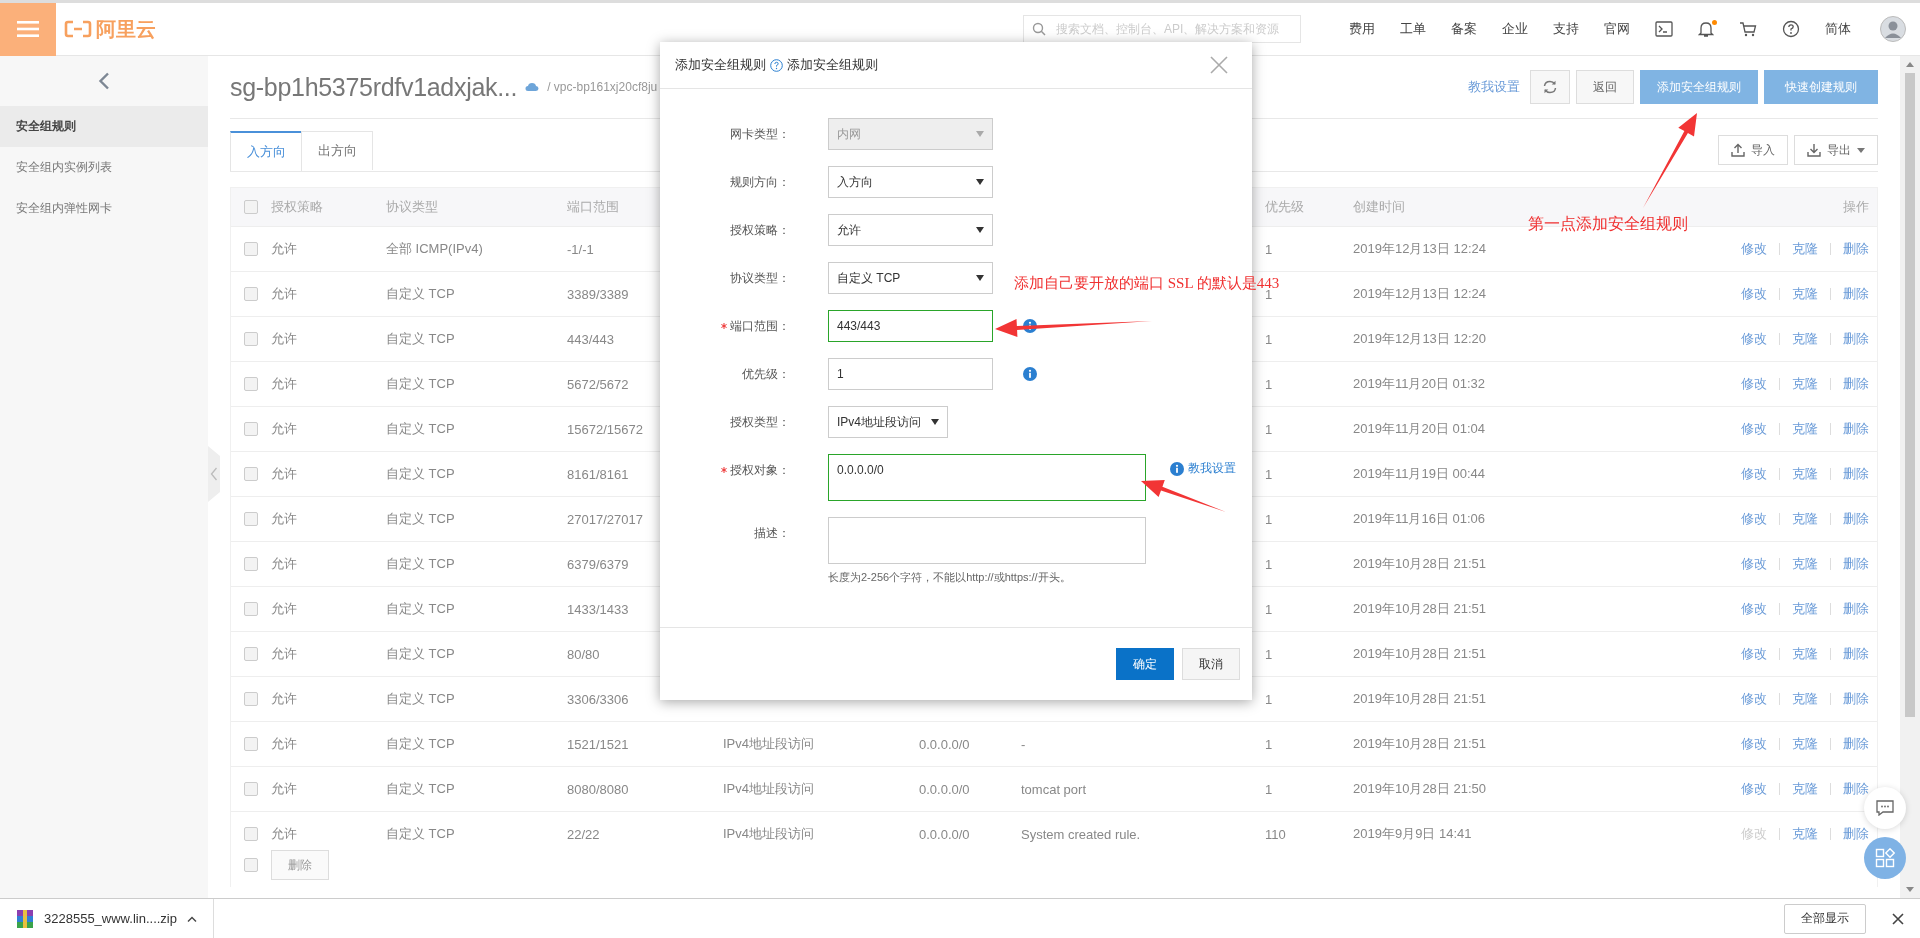 The height and width of the screenshot is (938, 1920). What do you see at coordinates (1706, 29) in the screenshot?
I see `bell-icon` at bounding box center [1706, 29].